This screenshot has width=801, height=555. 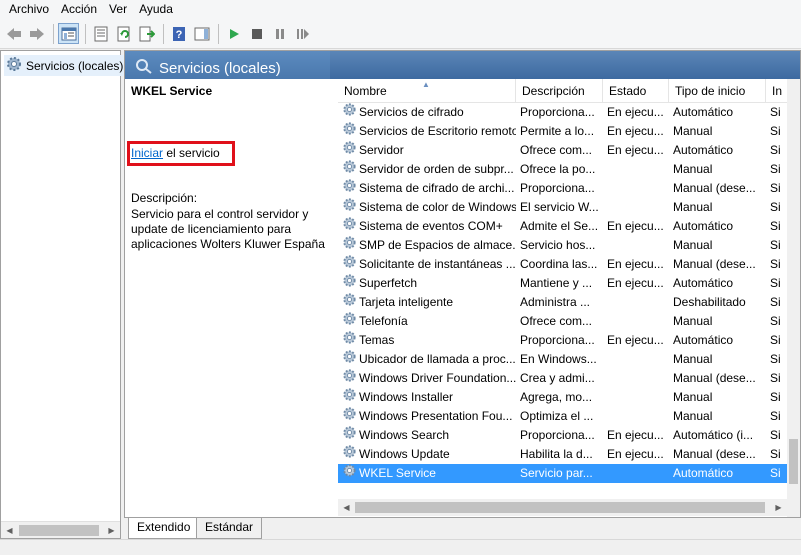 I want to click on list-horizontal-scrollbar: ◀ ▶, so click(x=562, y=507).